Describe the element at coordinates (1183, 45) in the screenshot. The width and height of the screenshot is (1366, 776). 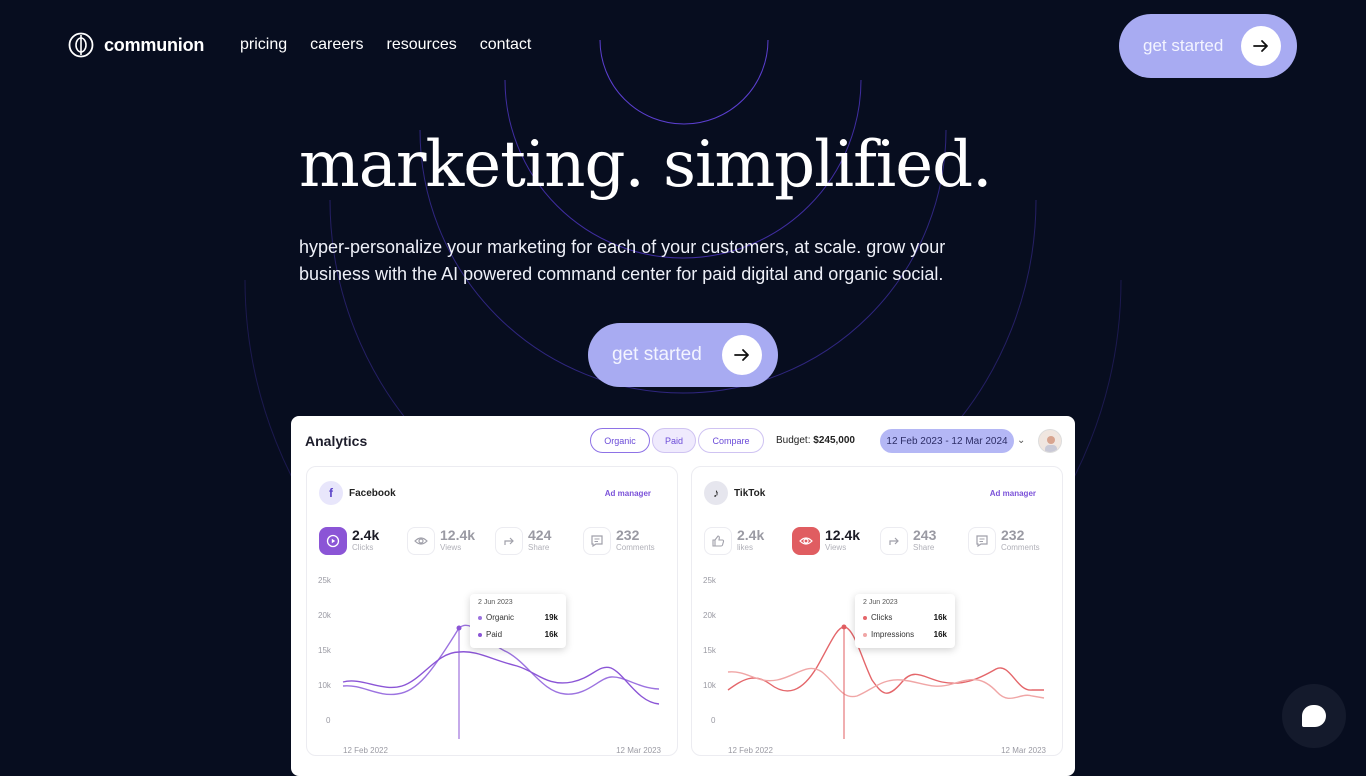
I see `header-cta-label: get started` at that location.